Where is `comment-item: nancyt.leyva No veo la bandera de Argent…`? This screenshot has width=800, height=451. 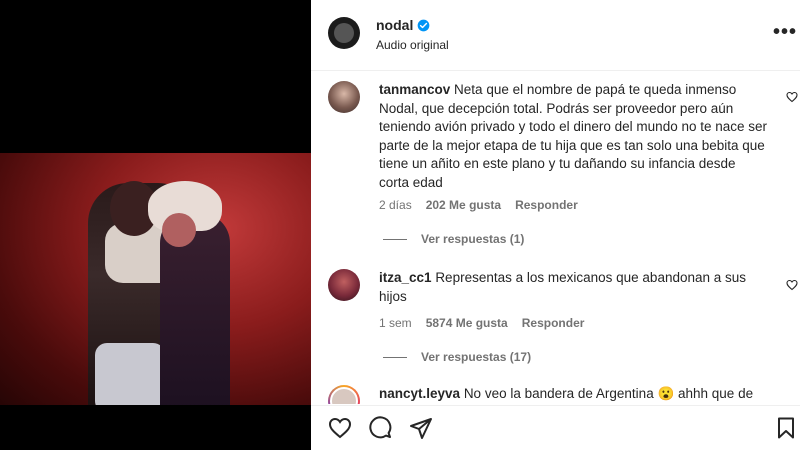
comment-item: nancyt.leyva No veo la bandera de Argent… is located at coordinates (558, 390).